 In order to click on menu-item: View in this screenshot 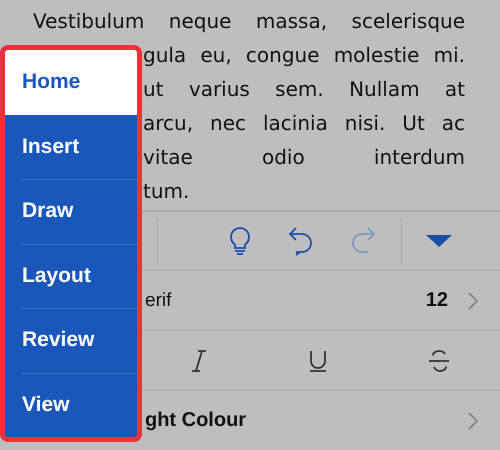, I will do `click(71, 404)`.